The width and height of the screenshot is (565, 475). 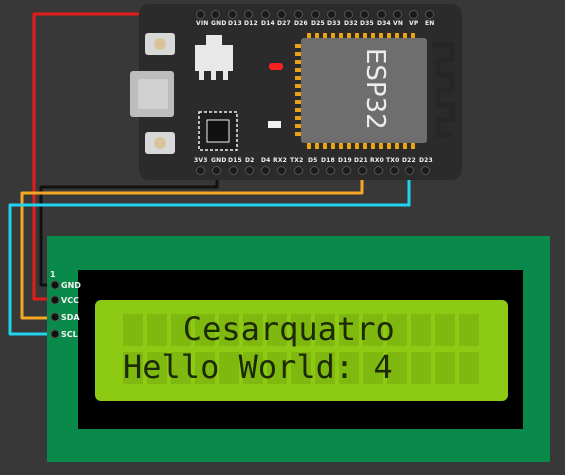 I want to click on lcd-pin-header, so click(x=55, y=309).